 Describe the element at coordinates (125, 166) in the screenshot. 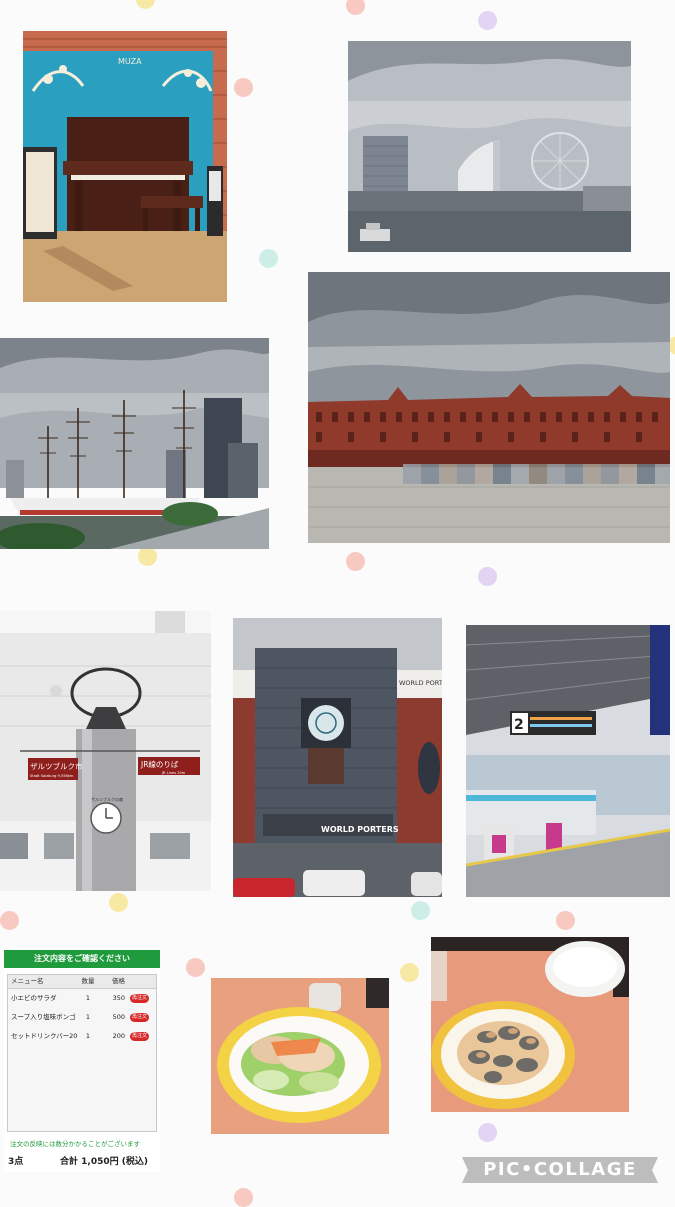

I see `piano-photo: MUZA` at that location.